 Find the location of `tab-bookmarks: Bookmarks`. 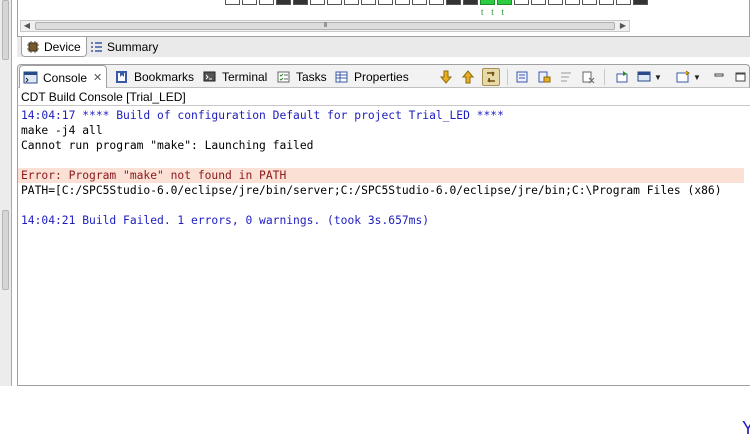

tab-bookmarks: Bookmarks is located at coordinates (154, 77).